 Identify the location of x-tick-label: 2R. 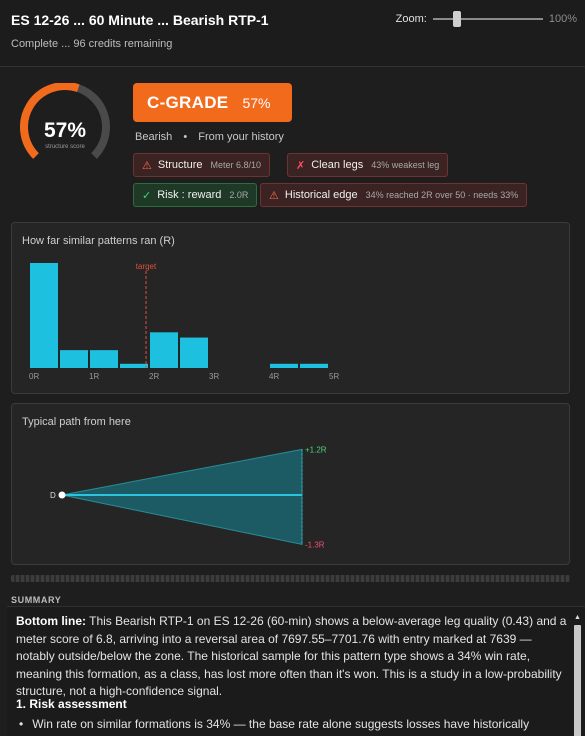
(154, 376).